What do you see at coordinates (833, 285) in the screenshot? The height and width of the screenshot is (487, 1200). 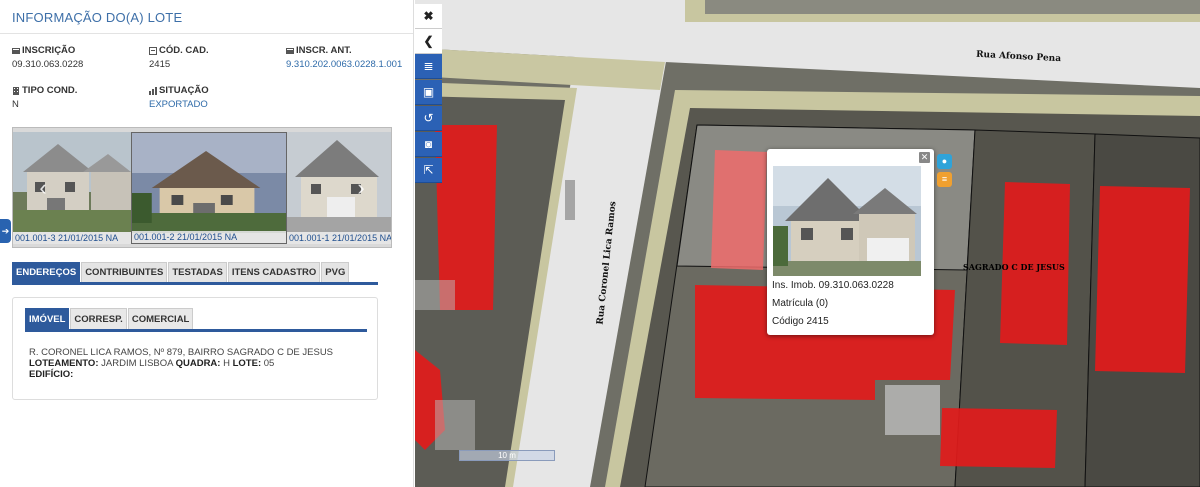 I see `popup-inscricao: Ins. Imob. 09.310.063.0228` at bounding box center [833, 285].